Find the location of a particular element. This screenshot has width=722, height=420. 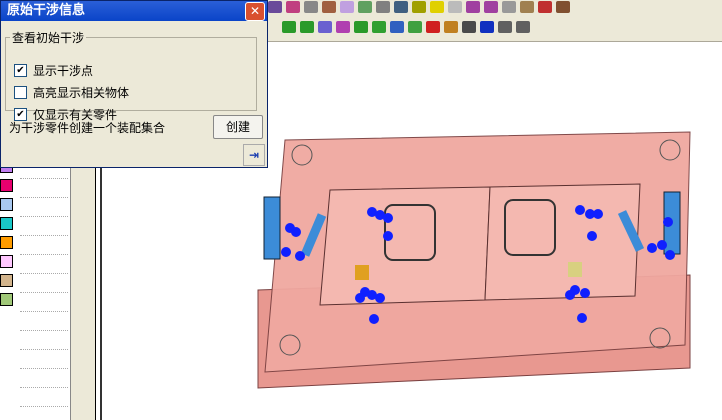

pattern-icon is located at coordinates (379, 27).